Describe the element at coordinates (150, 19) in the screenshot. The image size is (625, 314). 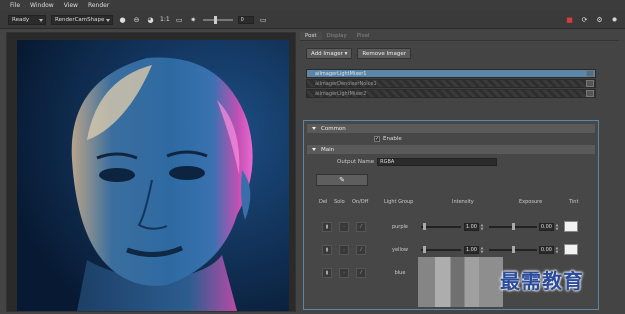
I see `color-wheel-icon: ◕` at that location.